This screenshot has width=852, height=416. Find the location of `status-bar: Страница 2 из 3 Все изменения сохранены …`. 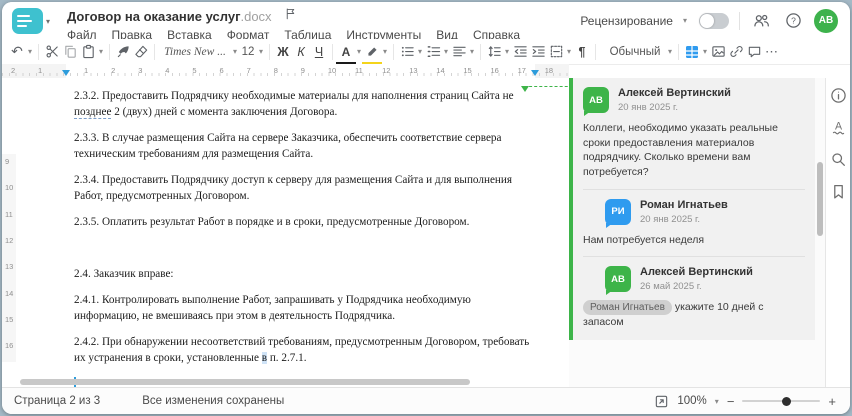

status-bar: Страница 2 из 3 Все изменения сохранены … is located at coordinates (426, 400).